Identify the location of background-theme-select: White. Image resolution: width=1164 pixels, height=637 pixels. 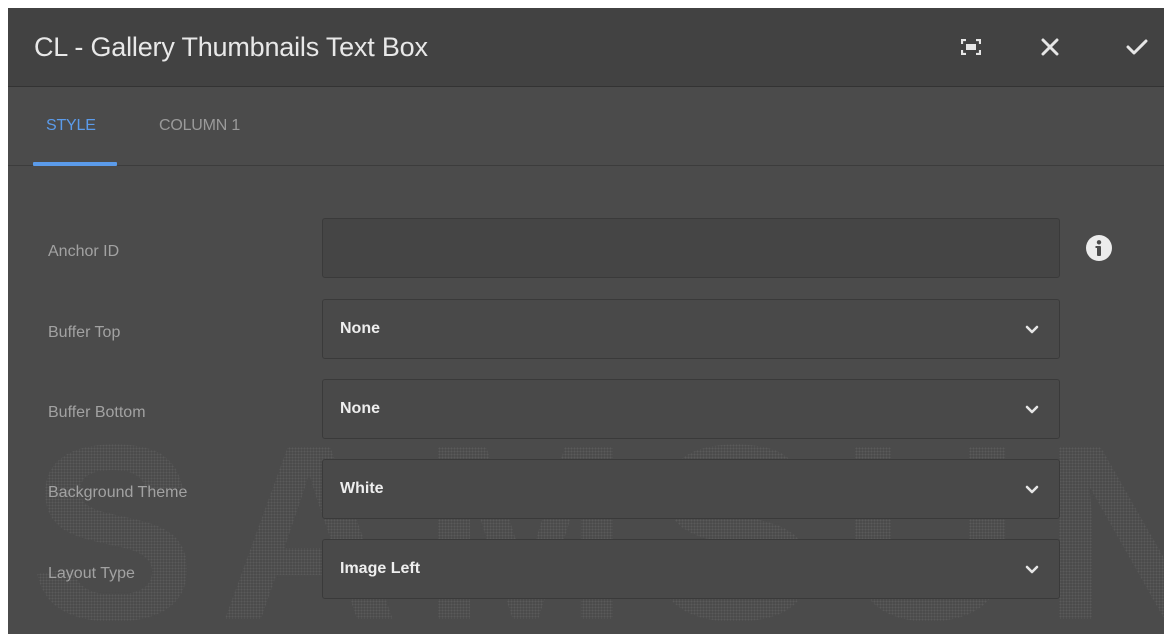
(691, 489).